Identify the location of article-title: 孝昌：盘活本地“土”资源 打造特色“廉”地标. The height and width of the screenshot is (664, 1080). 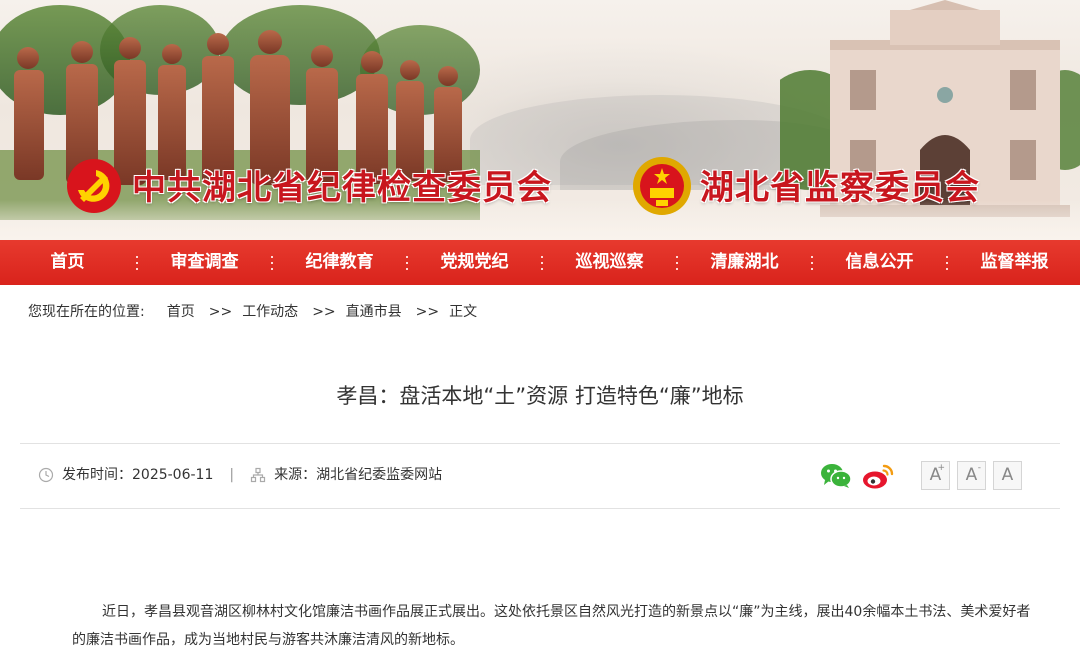
(540, 396).